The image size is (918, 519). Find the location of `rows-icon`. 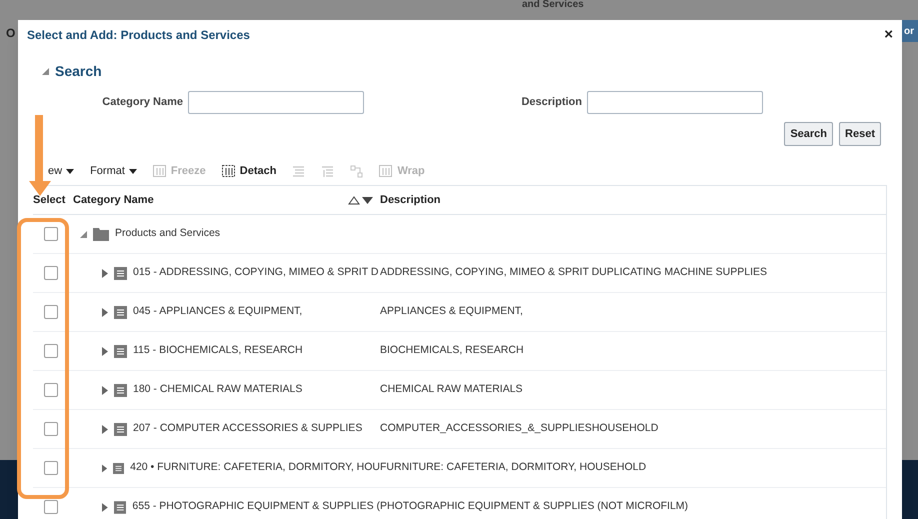

rows-icon is located at coordinates (299, 171).